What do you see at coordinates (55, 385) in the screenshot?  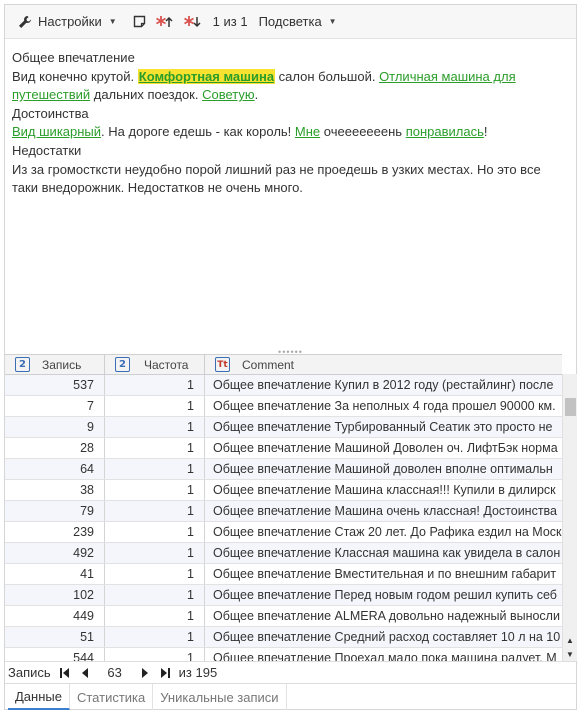 I see `record-id-cell: 537` at bounding box center [55, 385].